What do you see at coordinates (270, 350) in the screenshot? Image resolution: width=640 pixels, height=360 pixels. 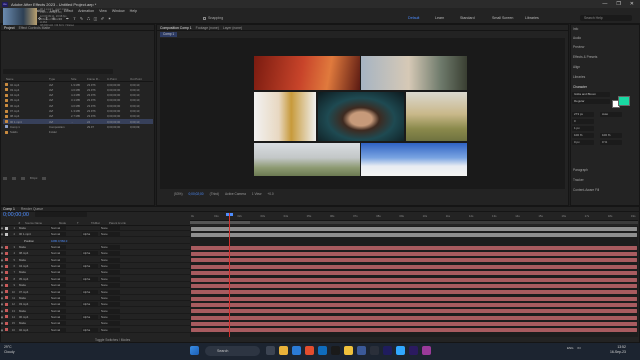 I see `task-view-icon` at bounding box center [270, 350].